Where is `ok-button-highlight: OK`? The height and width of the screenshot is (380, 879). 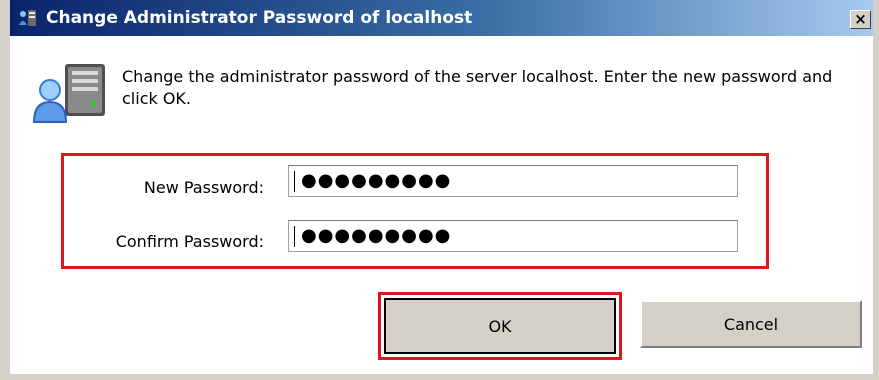 ok-button-highlight: OK is located at coordinates (500, 326).